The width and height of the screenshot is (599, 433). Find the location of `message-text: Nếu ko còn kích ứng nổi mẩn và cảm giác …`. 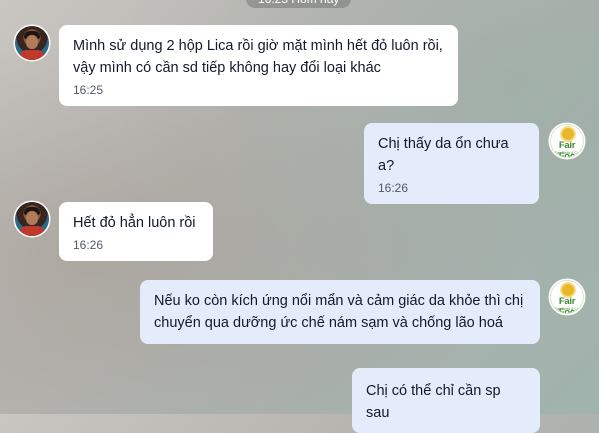

message-text: Nếu ko còn kích ứng nổi mẩn và cảm giác … is located at coordinates (339, 312).